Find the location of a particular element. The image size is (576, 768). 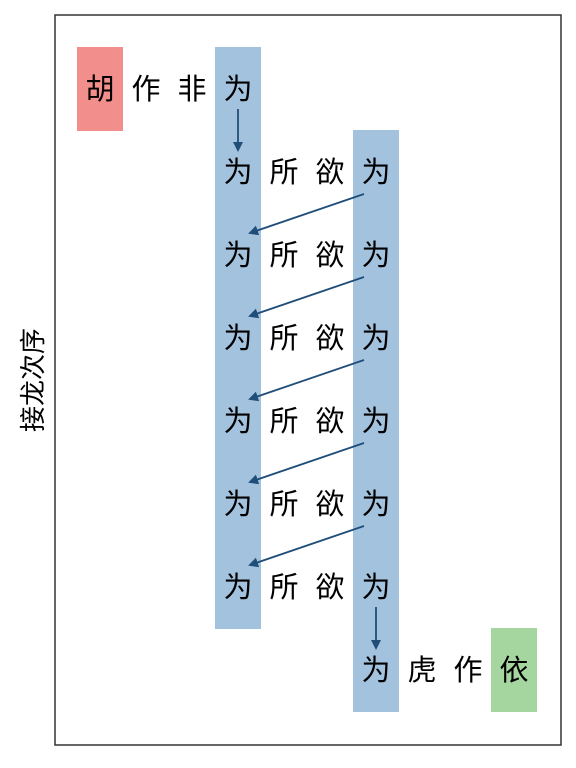

idiom-char: 胡 is located at coordinates (99, 89).